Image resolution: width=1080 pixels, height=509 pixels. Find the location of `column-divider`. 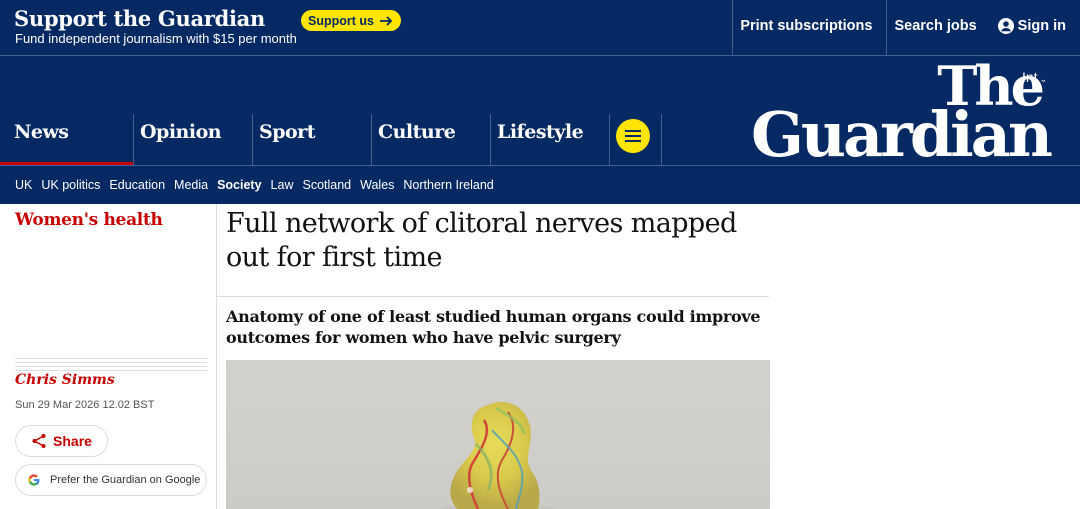

column-divider is located at coordinates (216, 356).